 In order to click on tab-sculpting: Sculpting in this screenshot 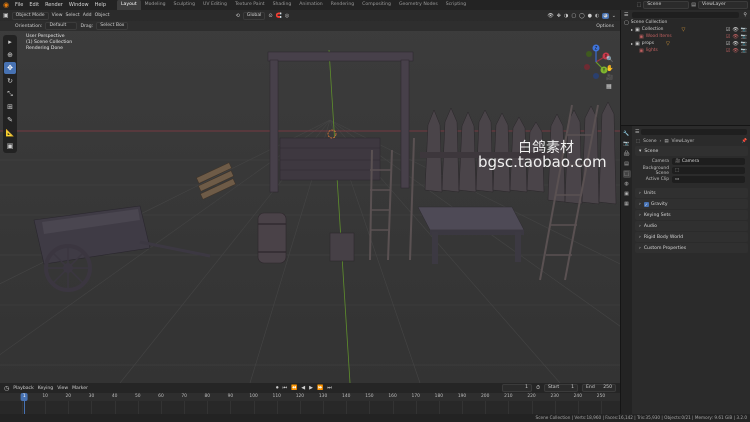, I will do `click(184, 5)`.